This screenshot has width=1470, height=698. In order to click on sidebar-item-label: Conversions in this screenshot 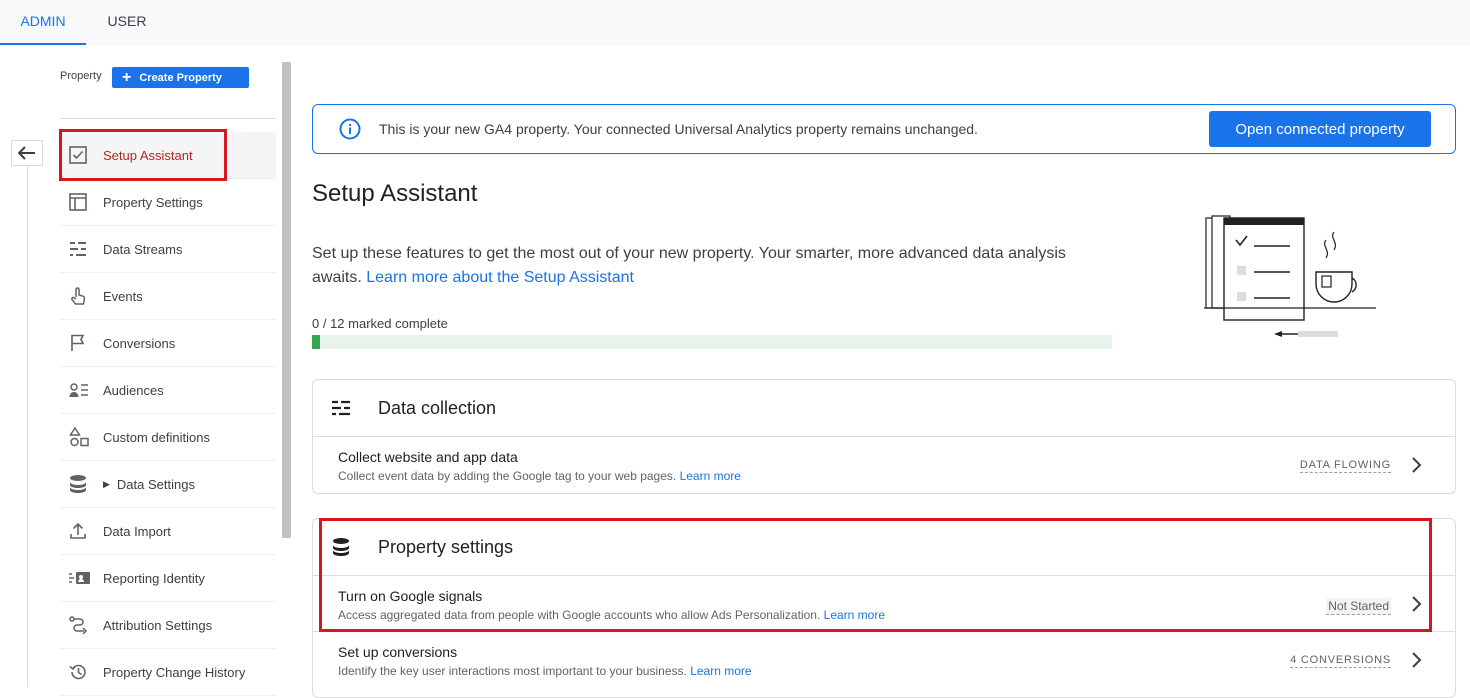, I will do `click(139, 343)`.